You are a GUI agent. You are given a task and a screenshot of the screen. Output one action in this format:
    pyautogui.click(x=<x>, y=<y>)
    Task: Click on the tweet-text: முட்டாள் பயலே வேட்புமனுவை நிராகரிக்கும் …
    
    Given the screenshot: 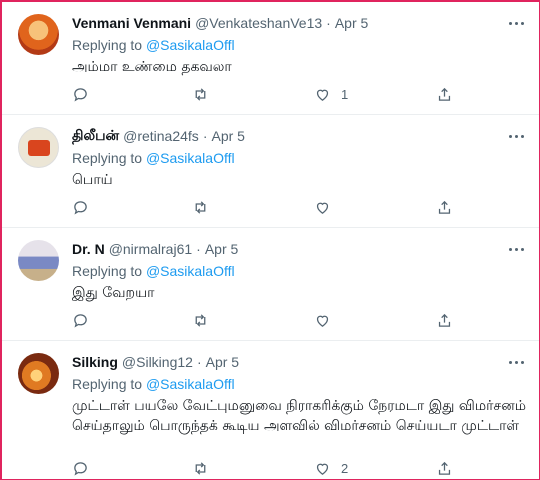 What is the action you would take?
    pyautogui.click(x=299, y=416)
    